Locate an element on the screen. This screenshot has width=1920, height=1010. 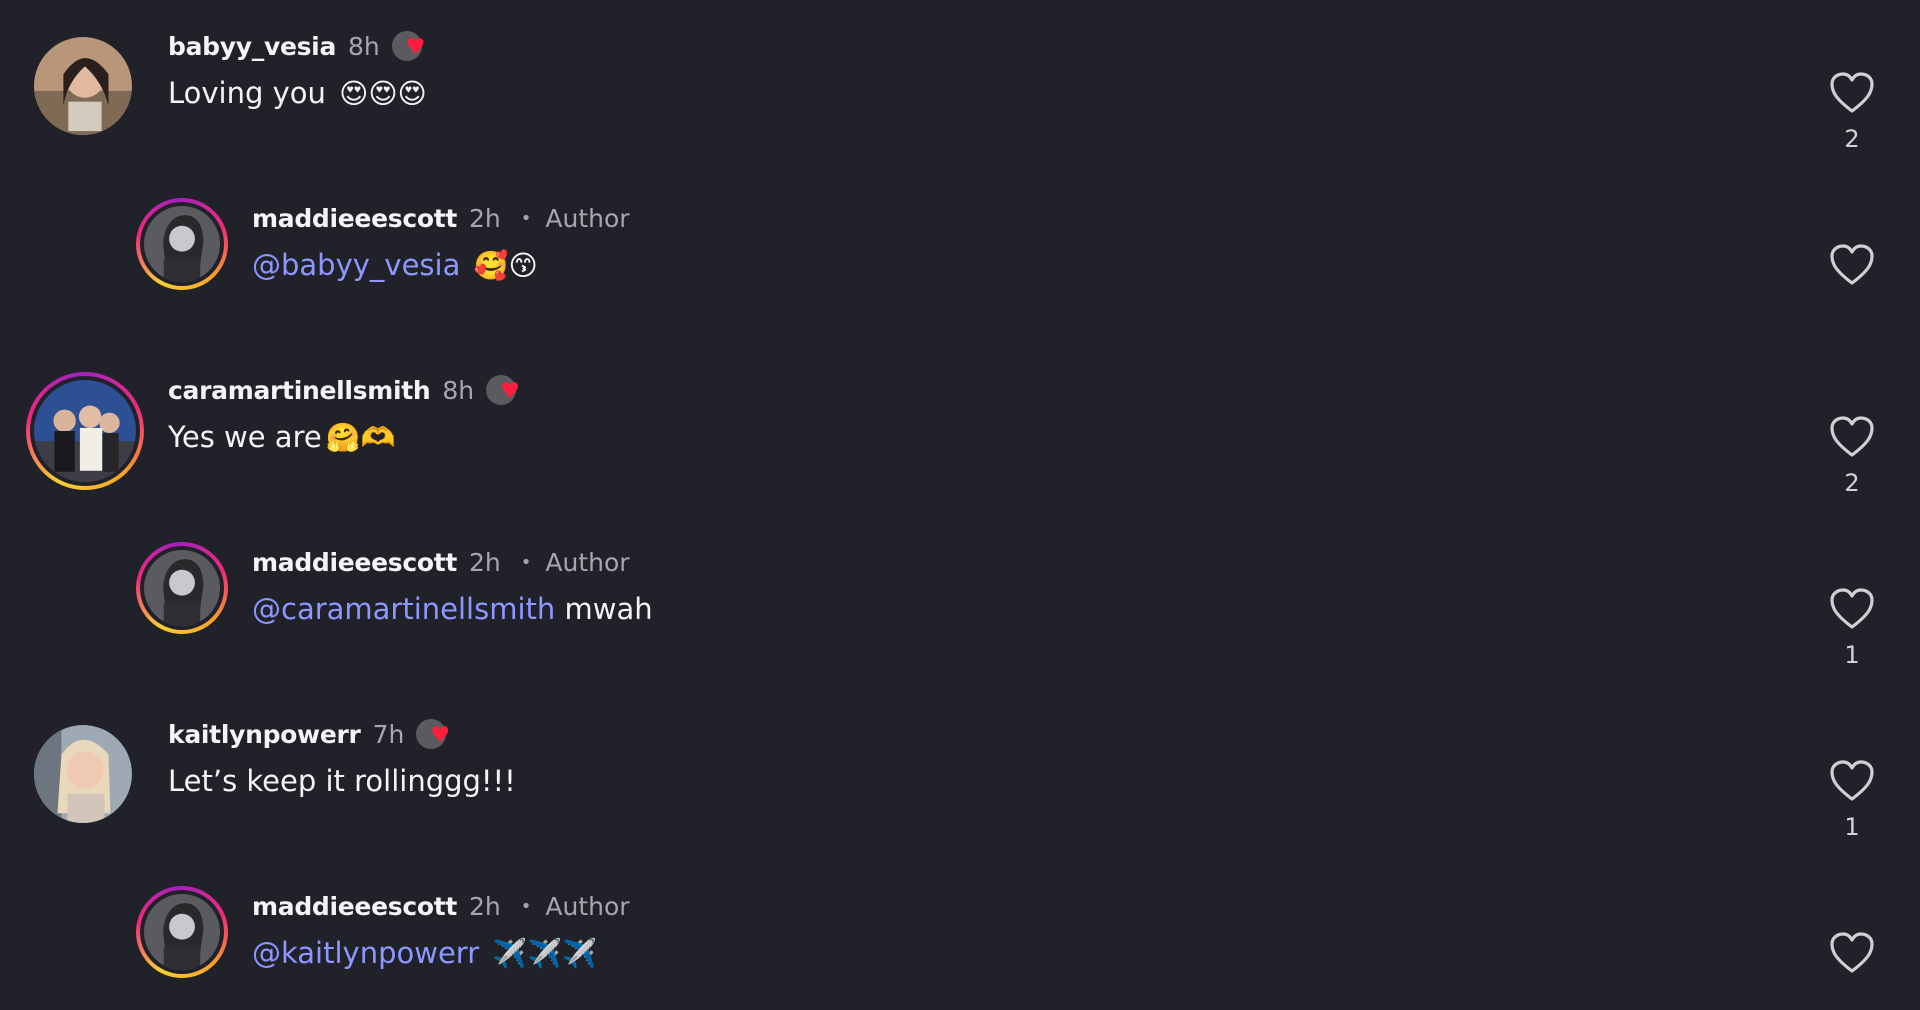
comment-body: mwah is located at coordinates (608, 609).